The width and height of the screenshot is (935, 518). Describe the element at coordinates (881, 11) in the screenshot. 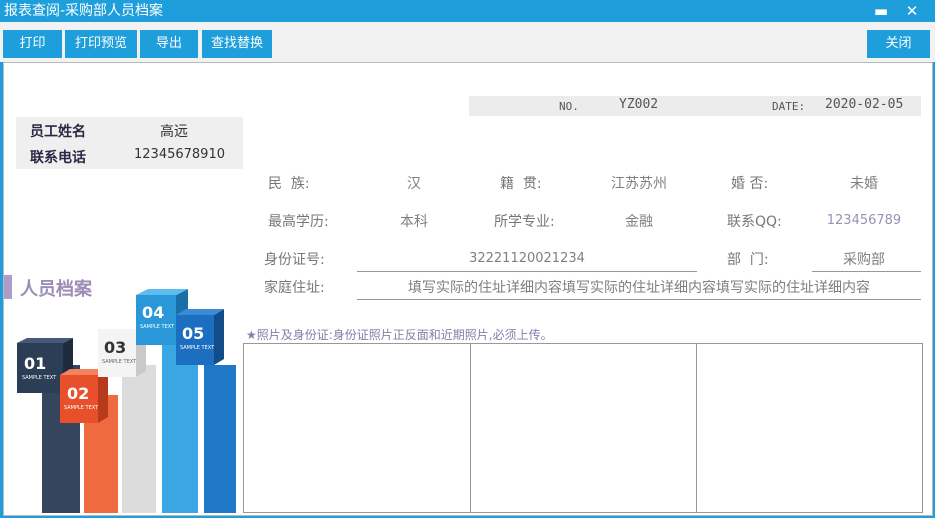

I see `minimize-icon: ▬` at that location.